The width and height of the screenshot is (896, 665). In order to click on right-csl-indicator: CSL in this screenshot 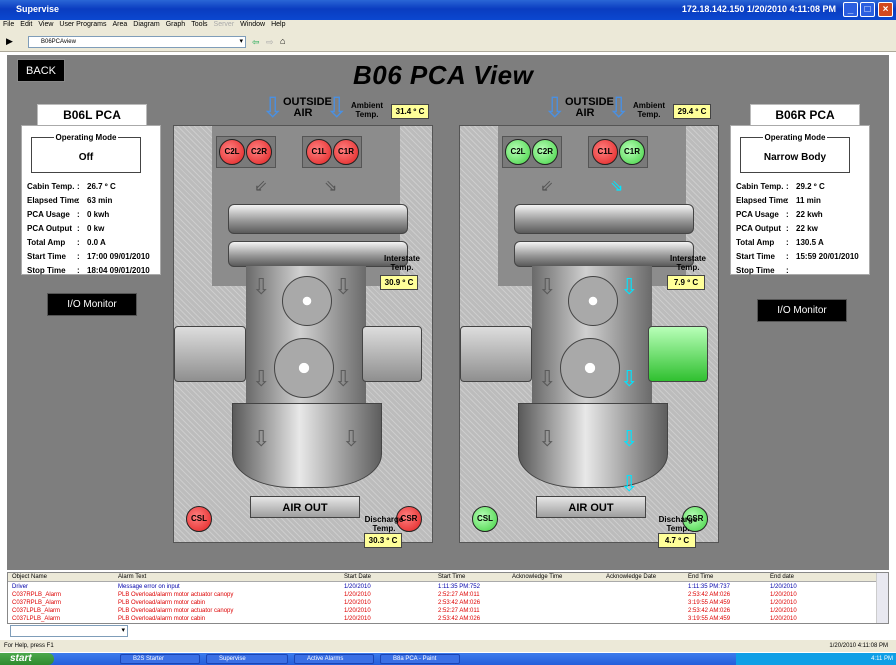, I will do `click(485, 519)`.